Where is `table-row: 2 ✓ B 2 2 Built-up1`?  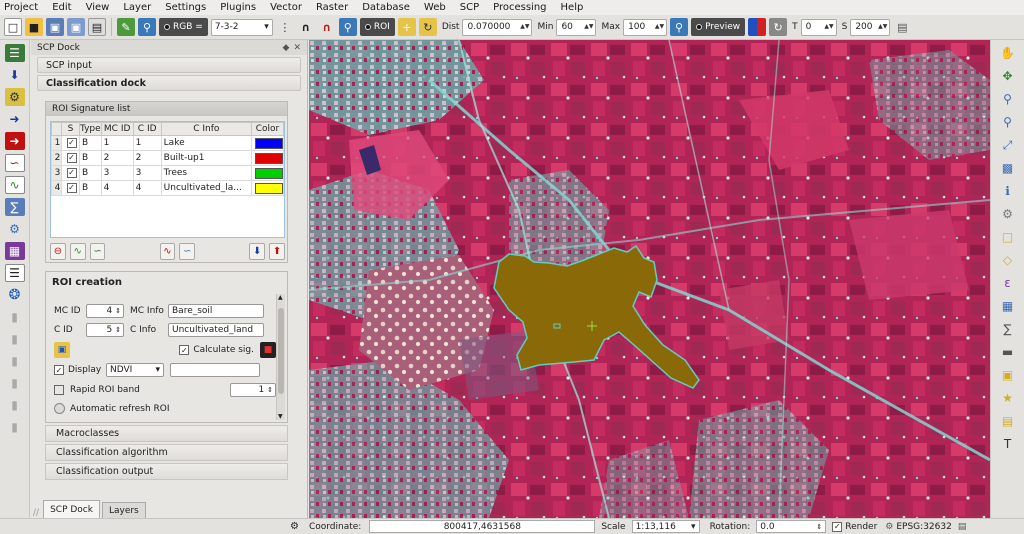 table-row: 2 ✓ B 2 2 Built-up1 is located at coordinates (167, 158).